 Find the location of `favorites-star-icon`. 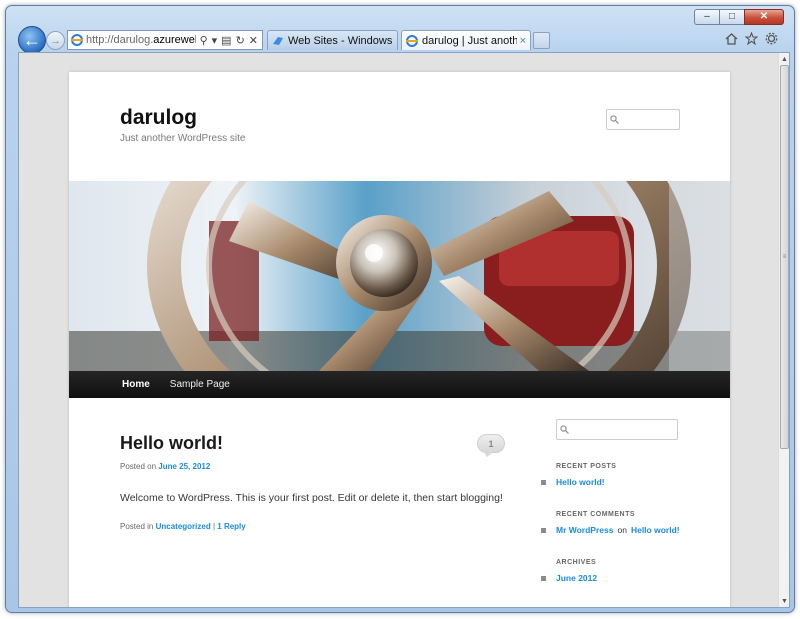

favorites-star-icon is located at coordinates (751, 38).